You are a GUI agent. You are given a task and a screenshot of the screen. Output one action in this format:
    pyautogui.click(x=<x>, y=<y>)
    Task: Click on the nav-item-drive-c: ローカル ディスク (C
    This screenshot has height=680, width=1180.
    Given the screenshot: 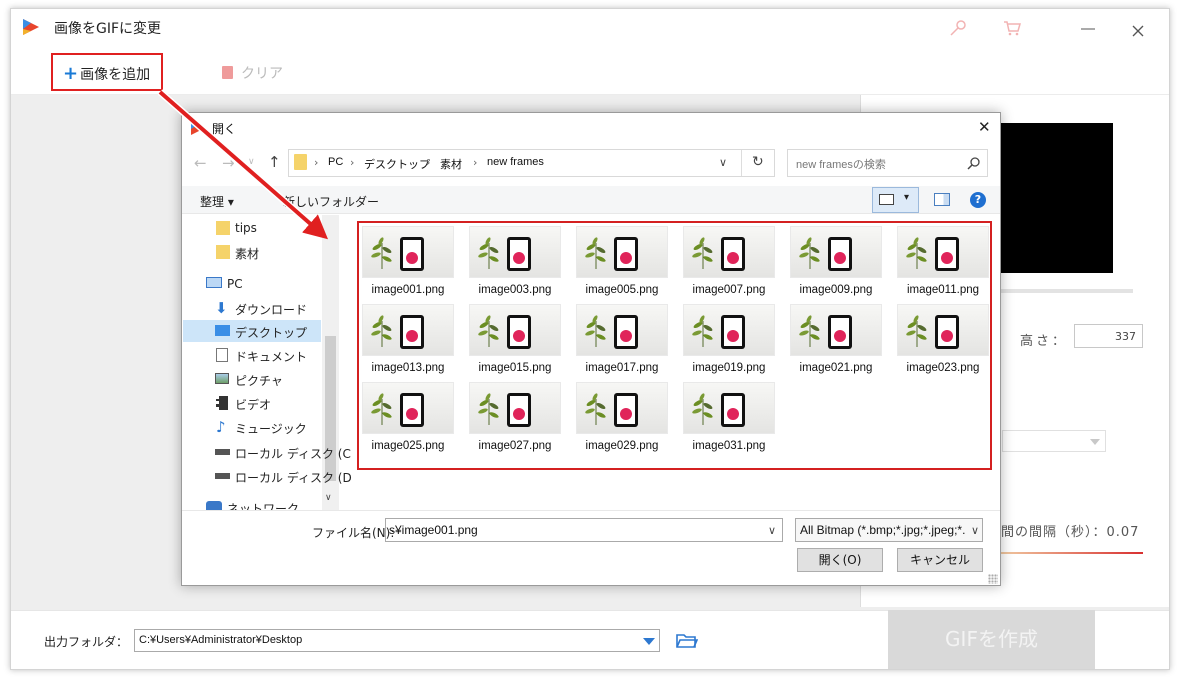 What is the action you would take?
    pyautogui.click(x=293, y=453)
    